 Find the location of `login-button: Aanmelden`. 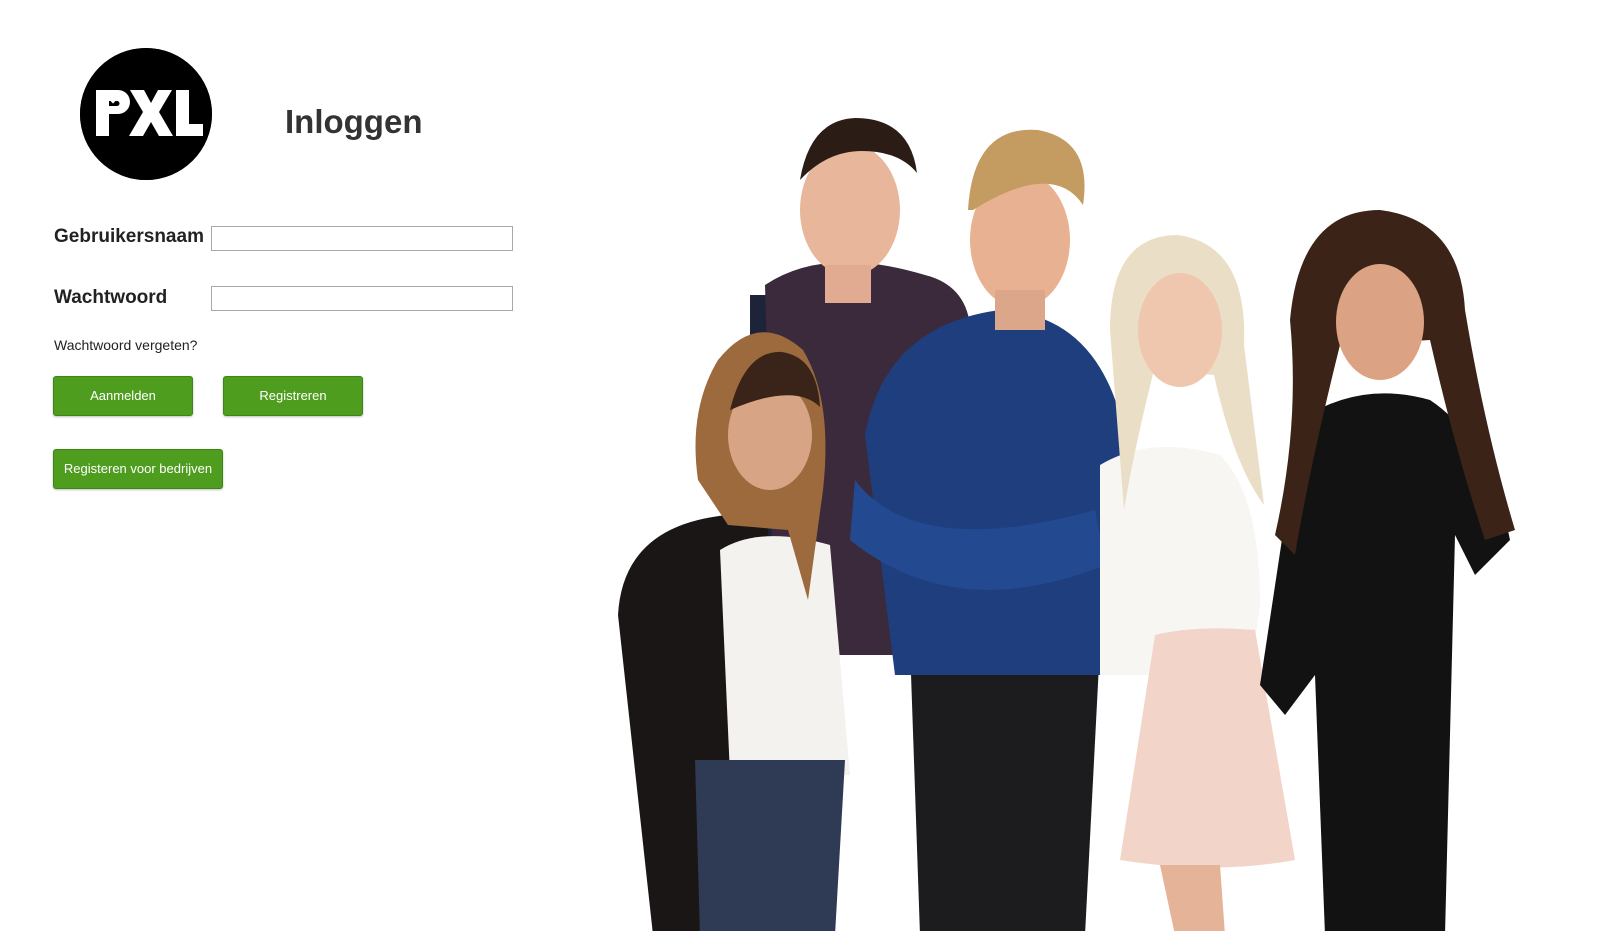

login-button: Aanmelden is located at coordinates (123, 396).